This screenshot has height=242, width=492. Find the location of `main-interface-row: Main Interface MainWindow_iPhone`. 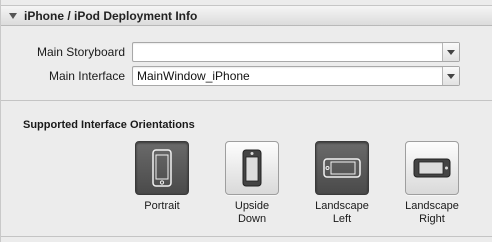

main-interface-row: Main Interface MainWindow_iPhone is located at coordinates (246, 77).